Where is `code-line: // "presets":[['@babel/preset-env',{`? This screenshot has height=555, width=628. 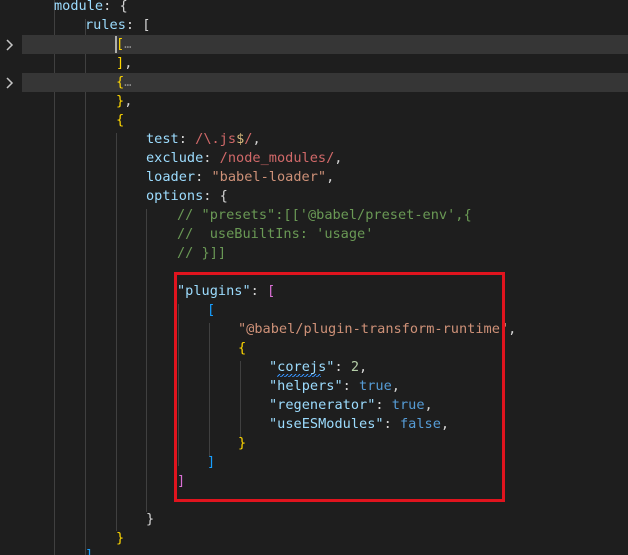
code-line: // "presets":[['@babel/preset-env',{ is located at coordinates (314, 215).